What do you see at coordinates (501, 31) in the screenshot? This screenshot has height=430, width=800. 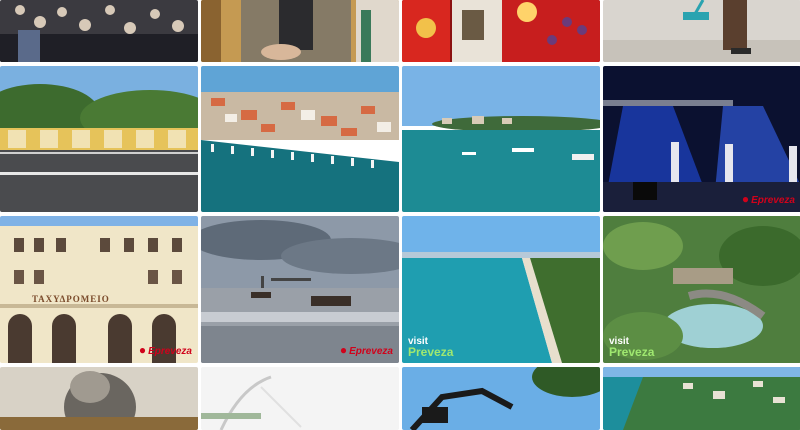 I see `photo-festival-red` at bounding box center [501, 31].